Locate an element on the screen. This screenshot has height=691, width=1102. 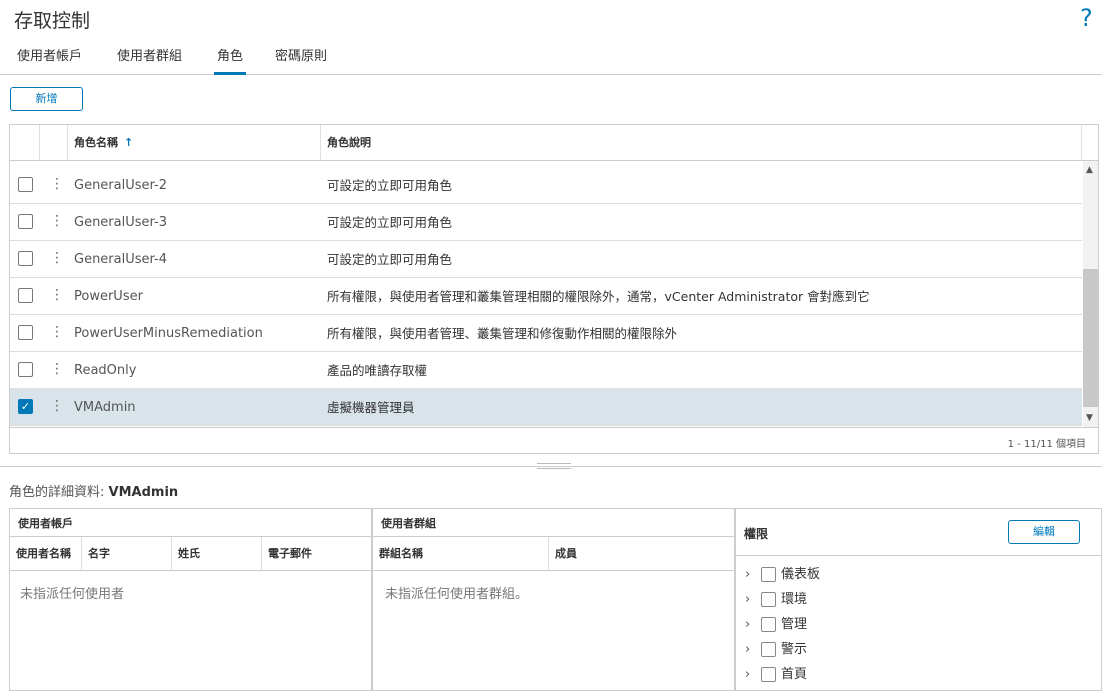
tree-node-label: 管理 is located at coordinates (794, 624).